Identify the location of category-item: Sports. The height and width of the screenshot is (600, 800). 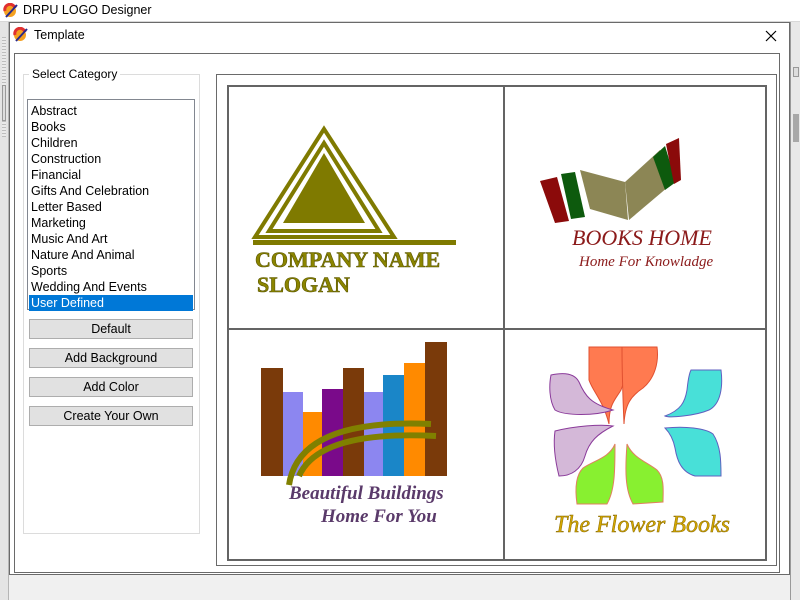
(111, 271).